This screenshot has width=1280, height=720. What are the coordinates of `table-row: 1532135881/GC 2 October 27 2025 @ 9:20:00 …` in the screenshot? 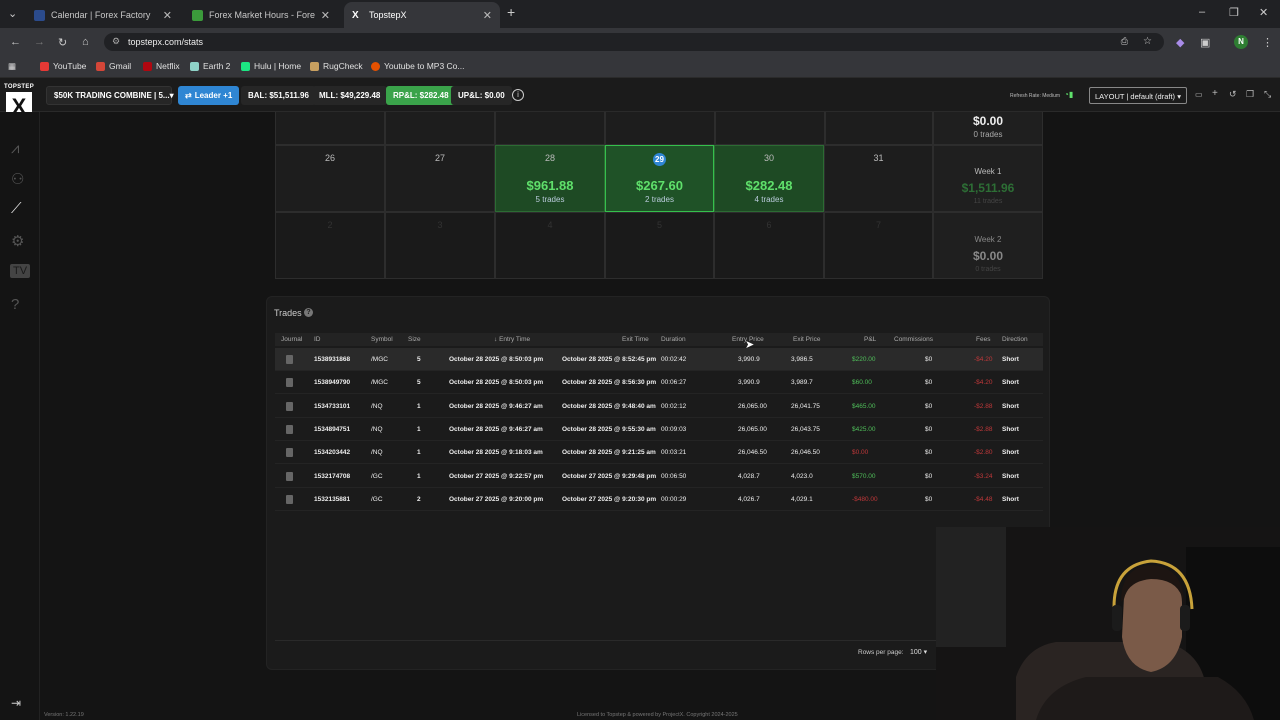 It's located at (659, 499).